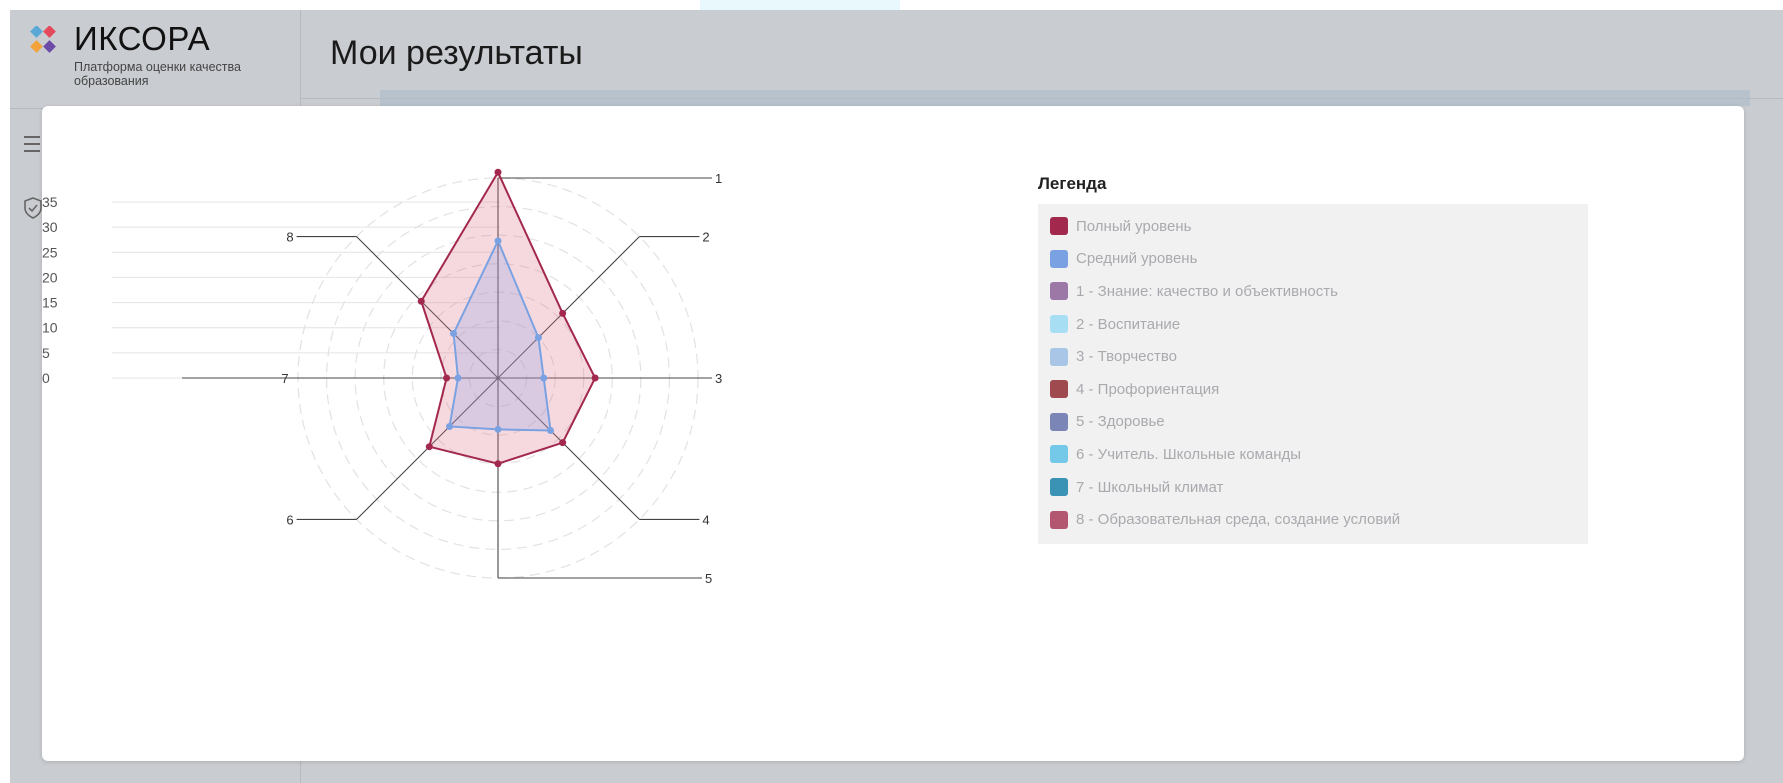 The width and height of the screenshot is (1783, 783). I want to click on scale-tick-label: 10, so click(50, 328).